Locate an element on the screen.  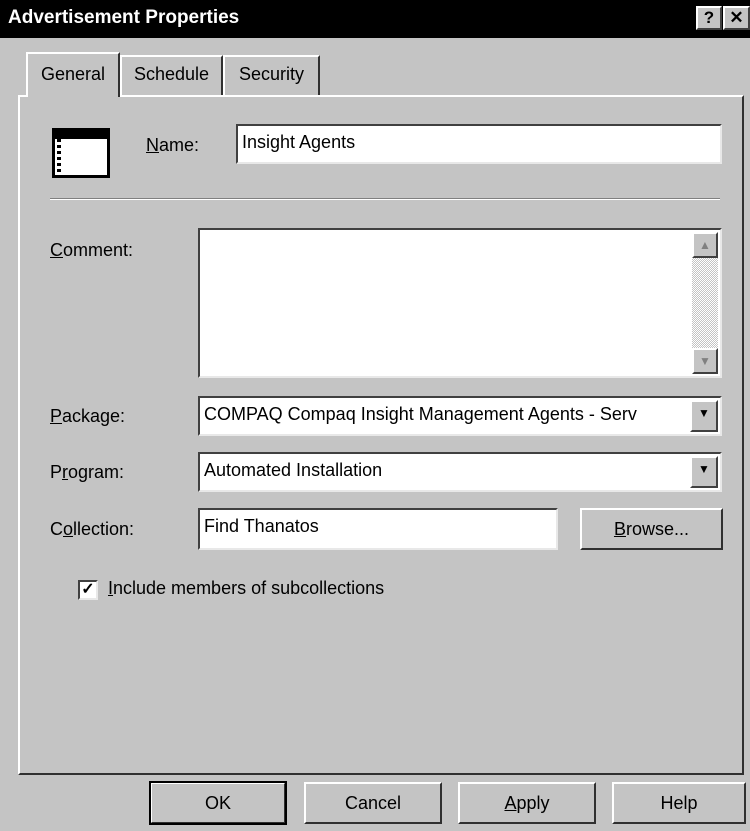
tab-security: Security is located at coordinates (271, 75).